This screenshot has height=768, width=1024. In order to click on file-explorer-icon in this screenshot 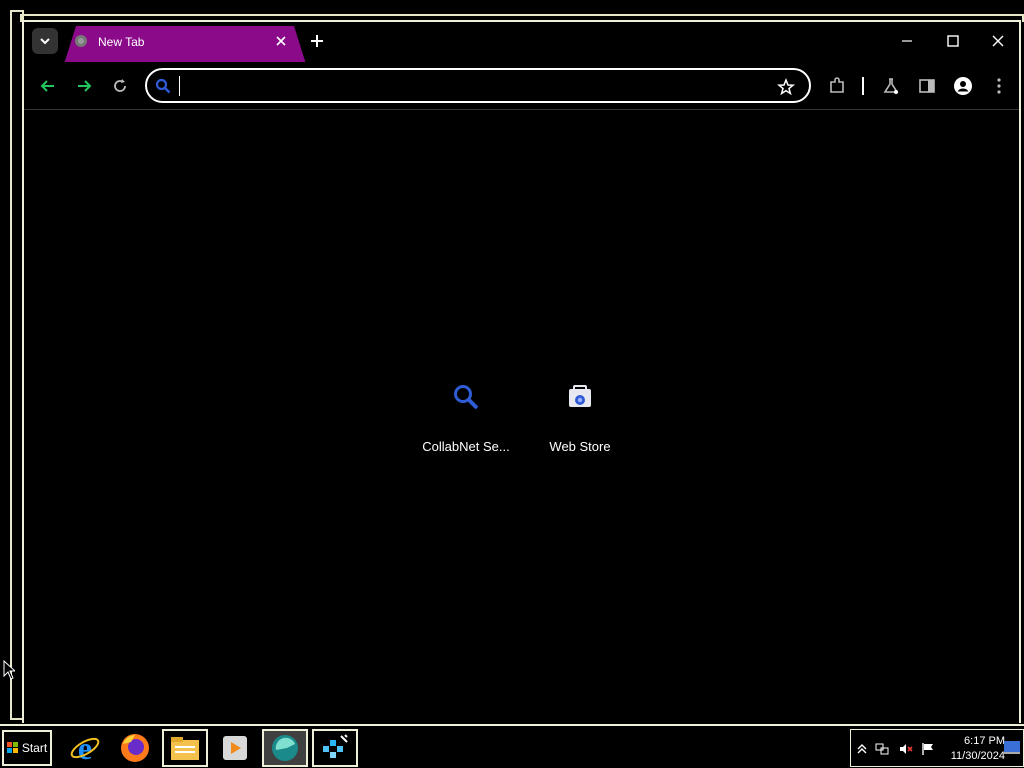, I will do `click(185, 748)`.